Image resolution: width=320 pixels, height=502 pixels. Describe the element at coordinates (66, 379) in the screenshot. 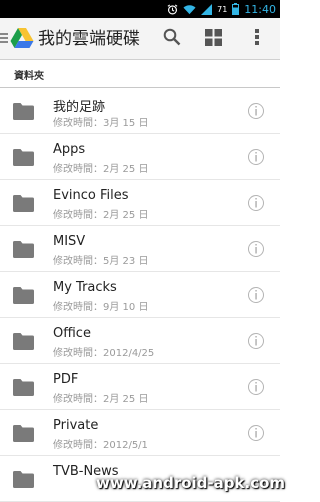

I see `folder-name: PDF` at that location.